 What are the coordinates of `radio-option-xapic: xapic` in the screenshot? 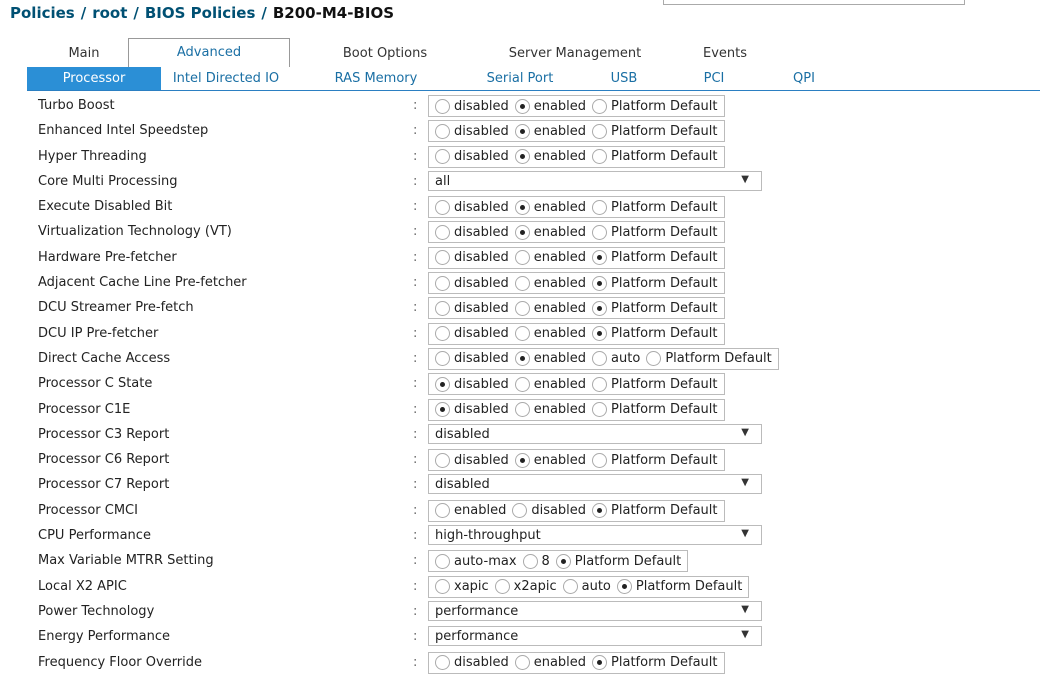 It's located at (462, 587).